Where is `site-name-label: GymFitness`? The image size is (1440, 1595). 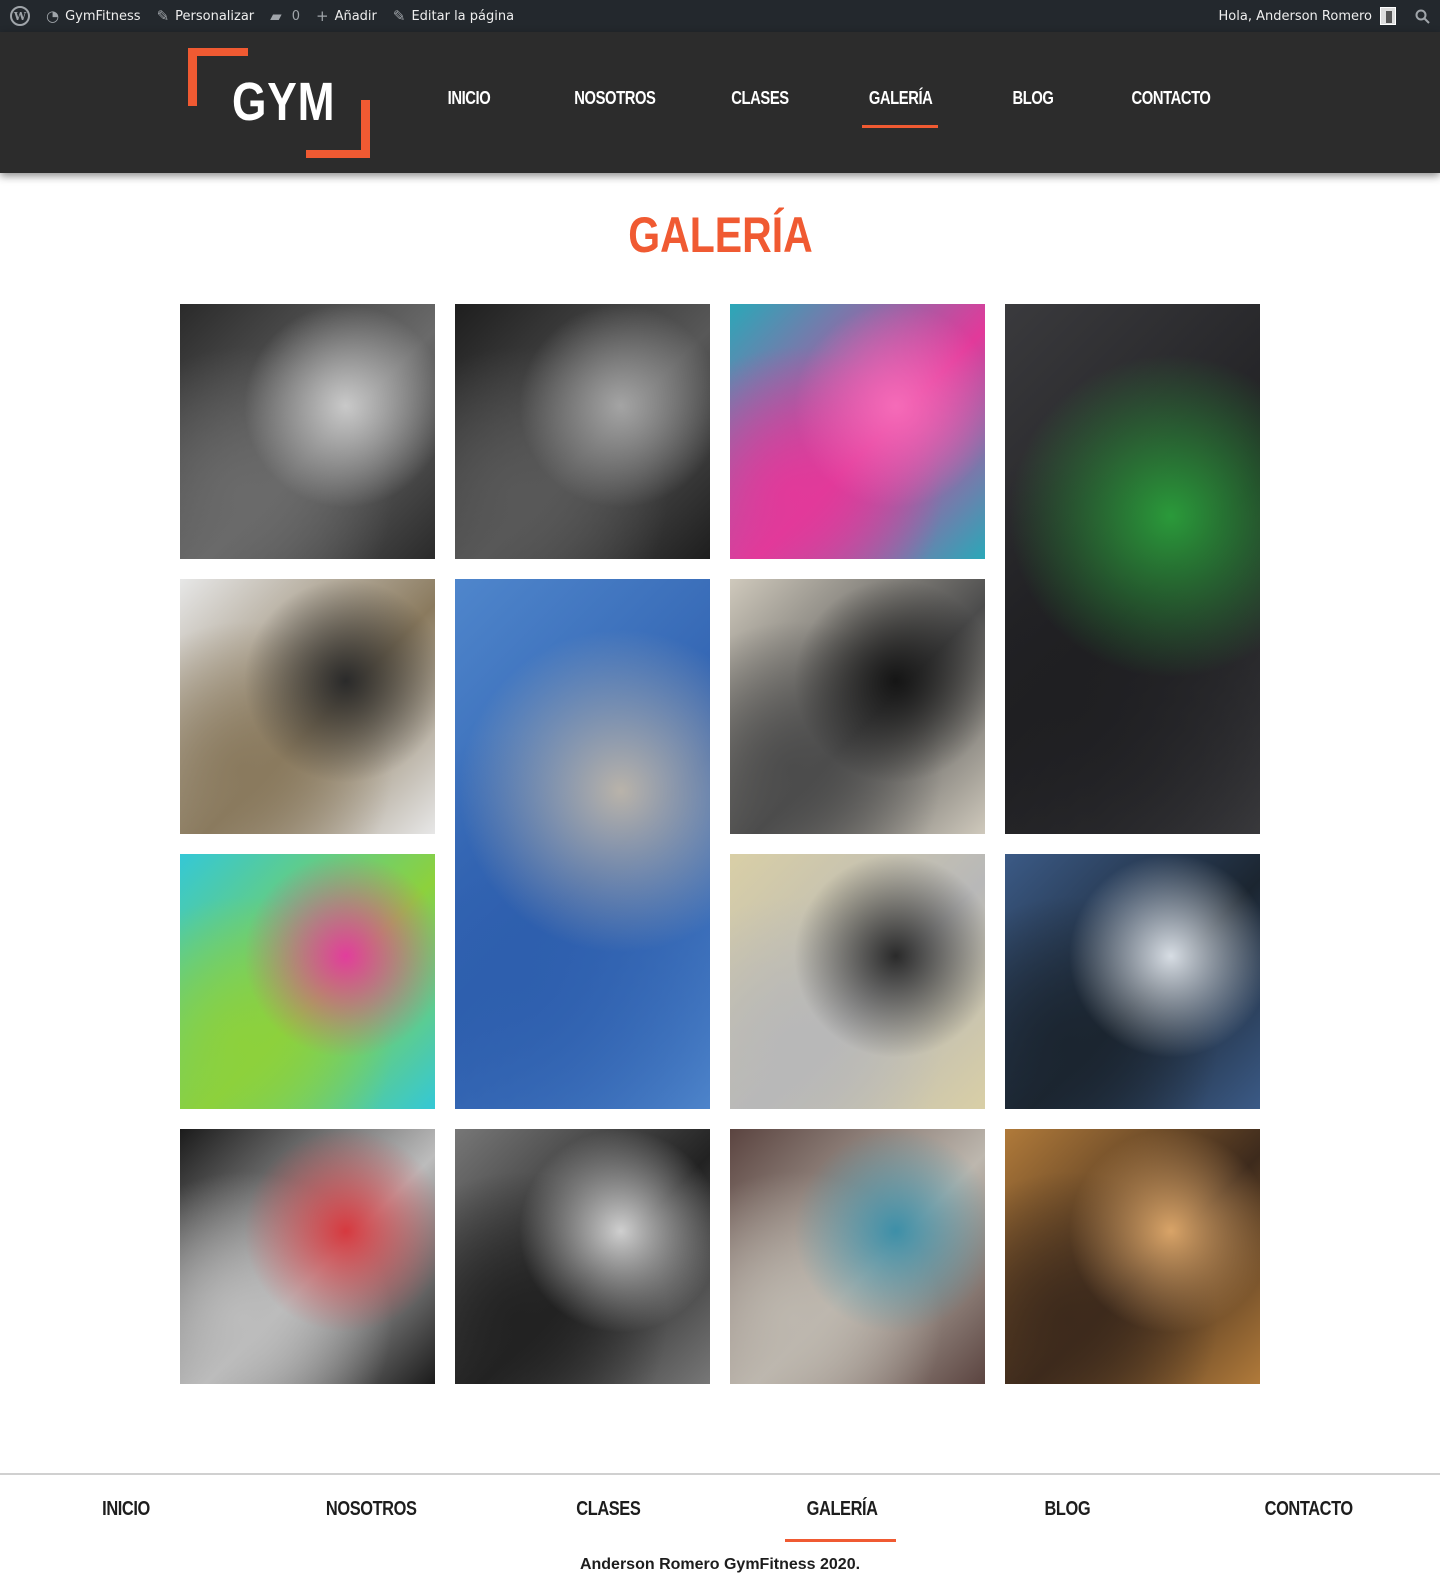
site-name-label: GymFitness is located at coordinates (103, 16).